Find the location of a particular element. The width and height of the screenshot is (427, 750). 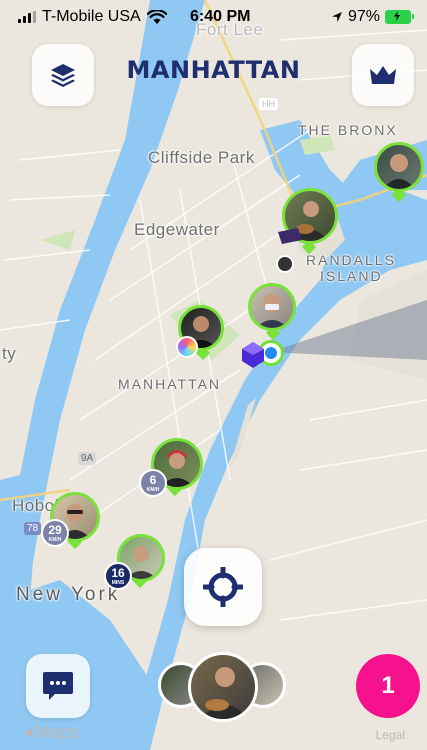

speed-value: 29 is located at coordinates (55, 530).